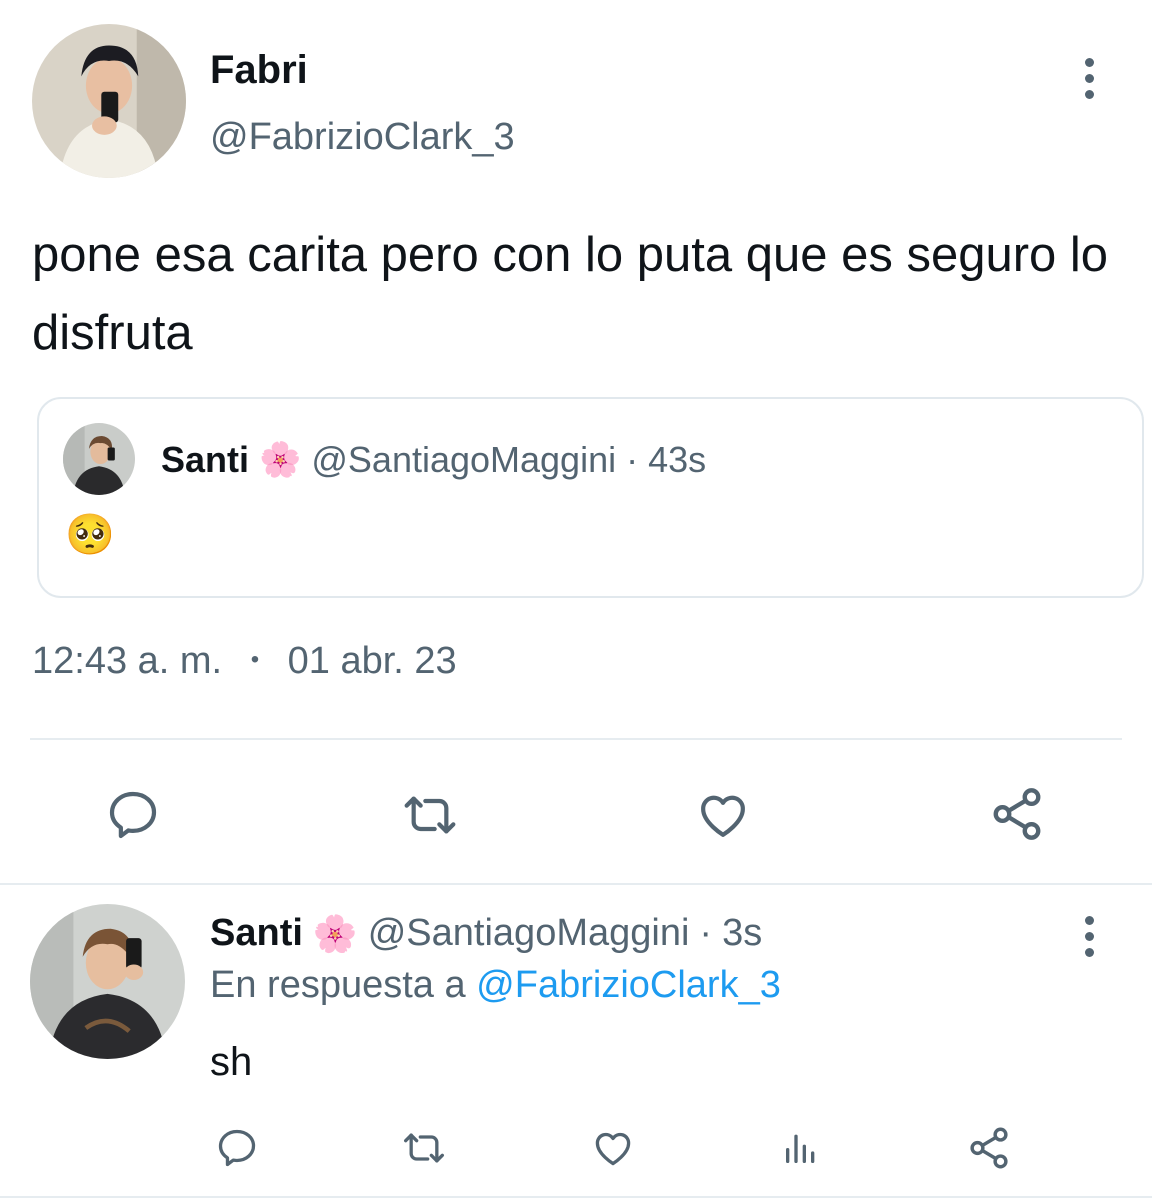 The width and height of the screenshot is (1152, 1200). Describe the element at coordinates (529, 933) in the screenshot. I see `reply-author-handle: @SantiagoMaggini` at that location.